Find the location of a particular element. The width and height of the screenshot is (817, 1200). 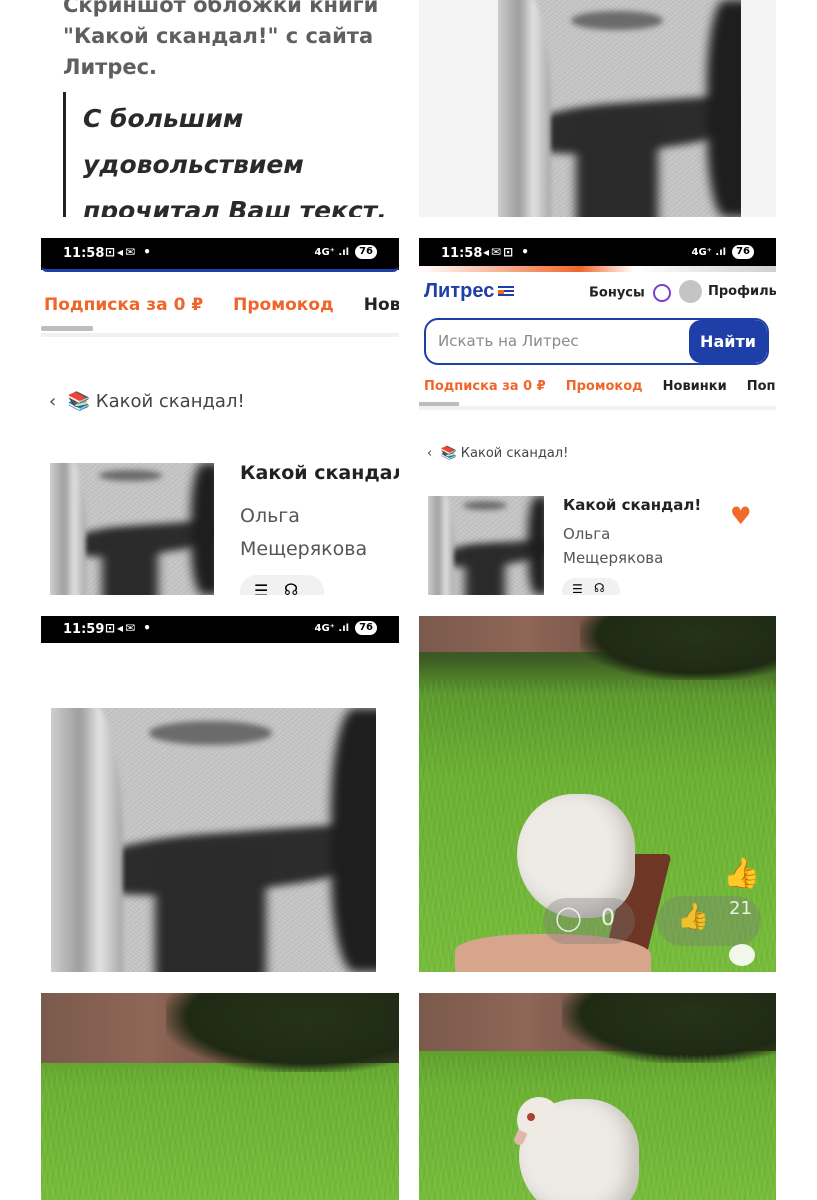

litres-logo: Литрес is located at coordinates (469, 291).